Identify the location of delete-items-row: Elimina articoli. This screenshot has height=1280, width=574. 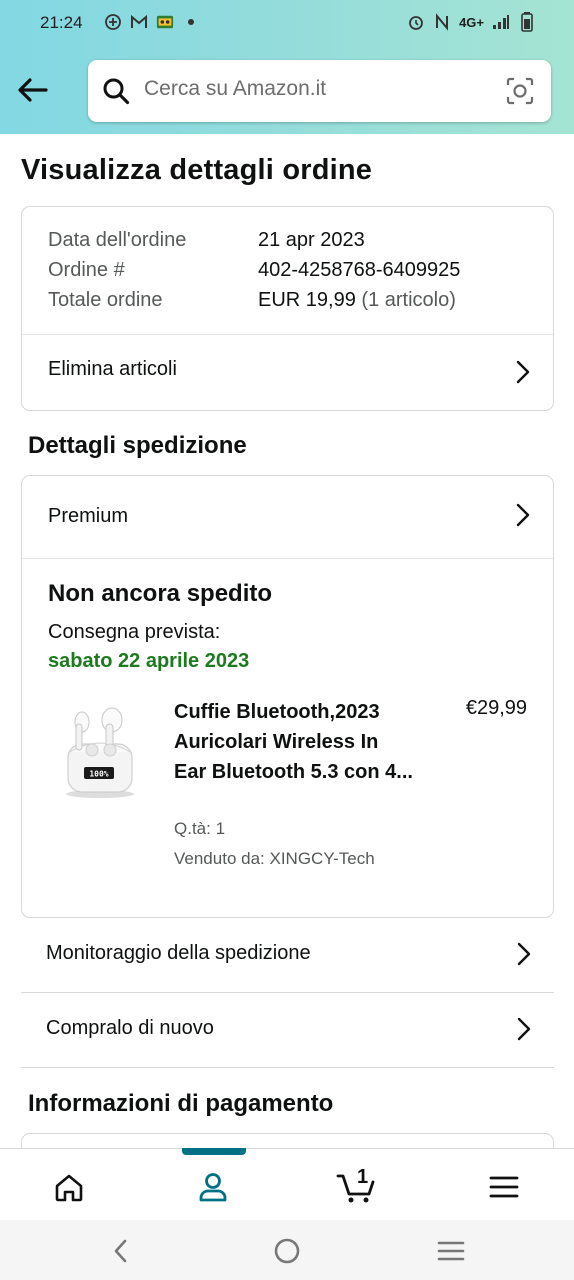
(287, 373).